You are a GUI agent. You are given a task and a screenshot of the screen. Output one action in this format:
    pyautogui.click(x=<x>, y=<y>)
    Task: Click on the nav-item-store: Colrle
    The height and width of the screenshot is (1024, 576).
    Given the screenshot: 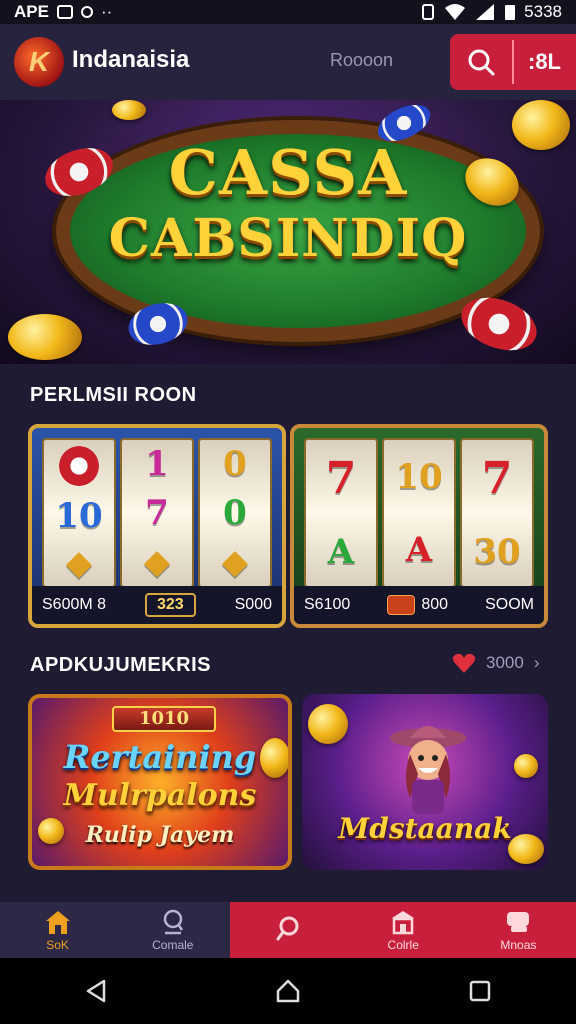 What is the action you would take?
    pyautogui.click(x=403, y=930)
    